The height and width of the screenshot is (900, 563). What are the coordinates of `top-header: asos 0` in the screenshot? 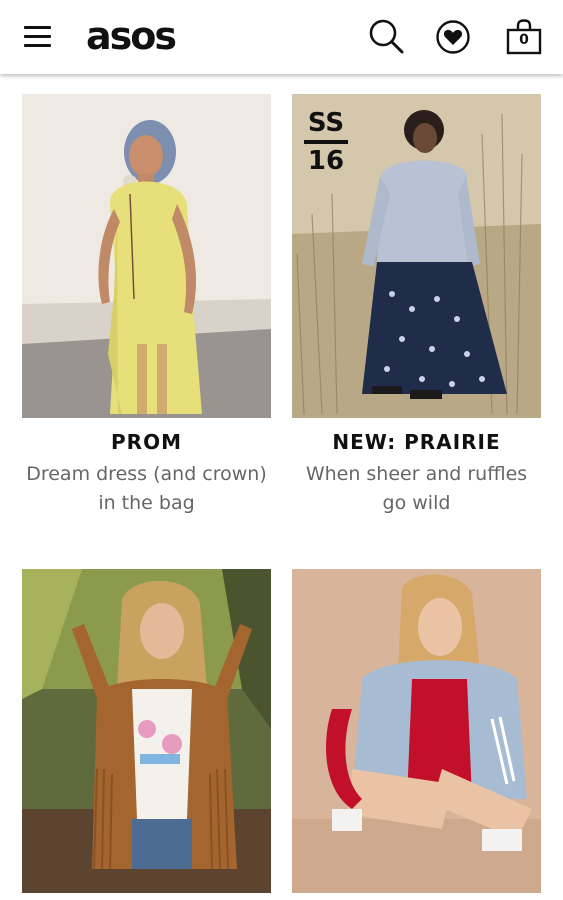 It's located at (281, 37).